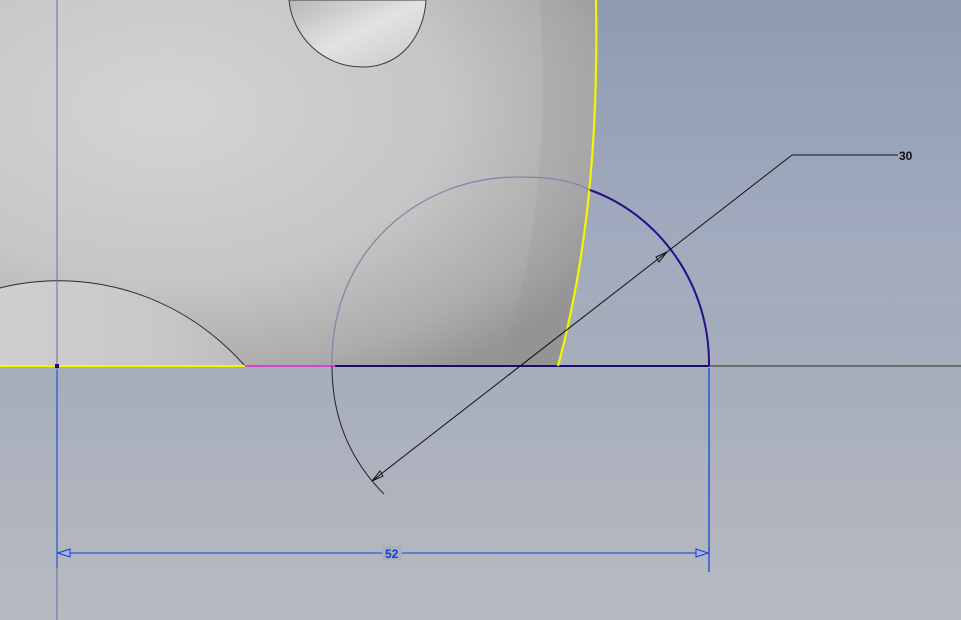 The height and width of the screenshot is (620, 961). What do you see at coordinates (392, 554) in the screenshot?
I see `horizontal-dimension-value: 52` at bounding box center [392, 554].